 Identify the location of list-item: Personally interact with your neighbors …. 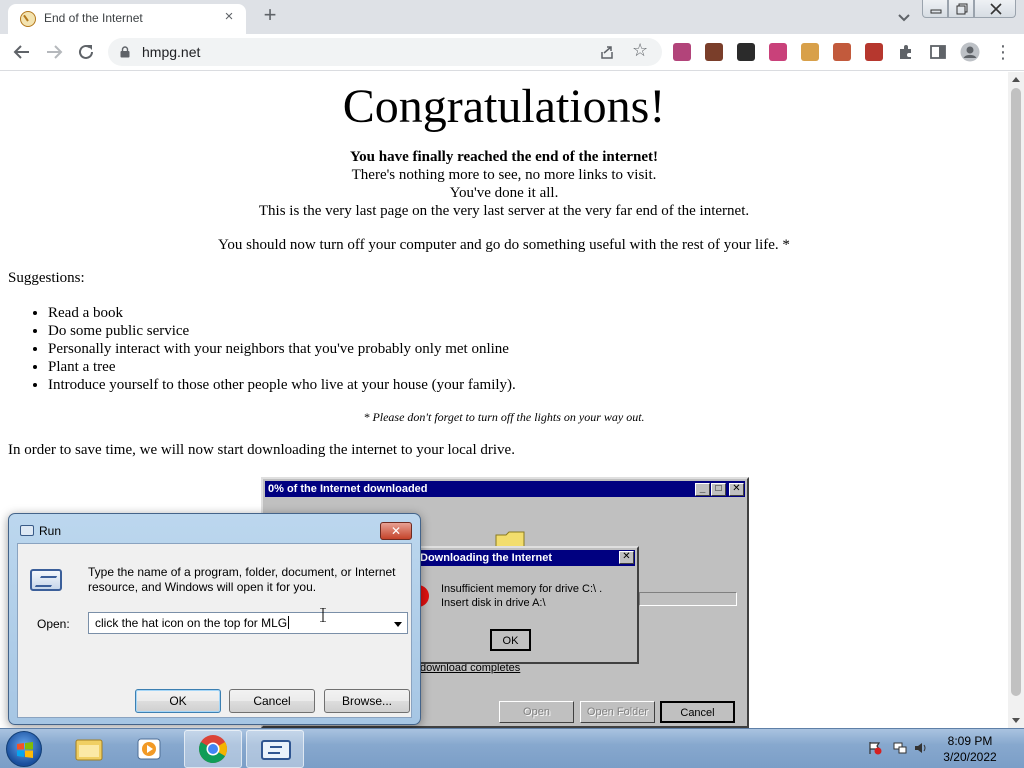
(282, 349).